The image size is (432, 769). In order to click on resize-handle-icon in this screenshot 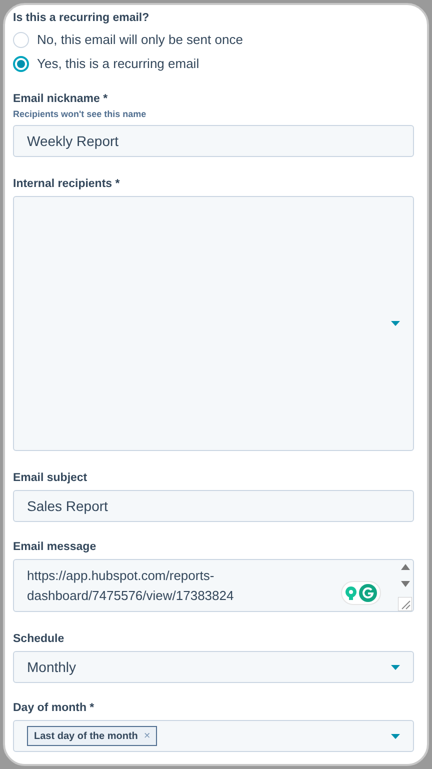, I will do `click(405, 604)`.